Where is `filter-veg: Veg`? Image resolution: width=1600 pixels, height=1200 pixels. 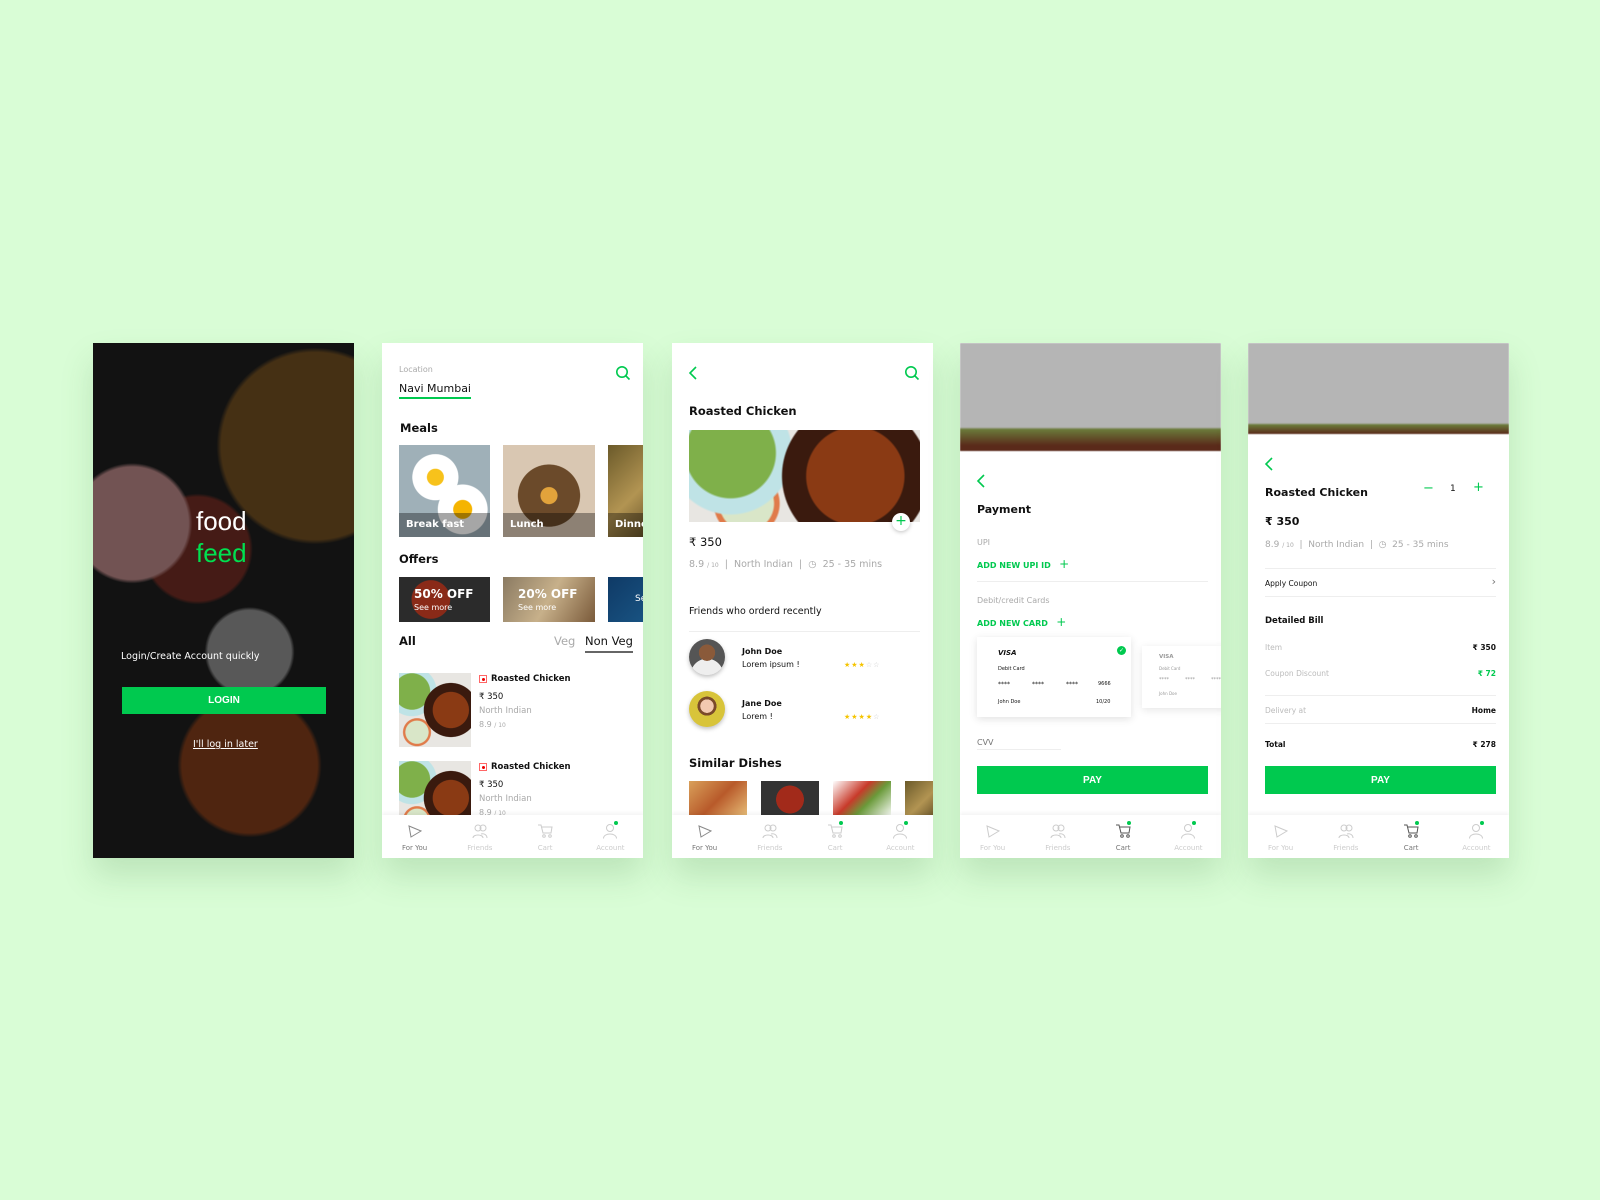 filter-veg: Veg is located at coordinates (564, 641).